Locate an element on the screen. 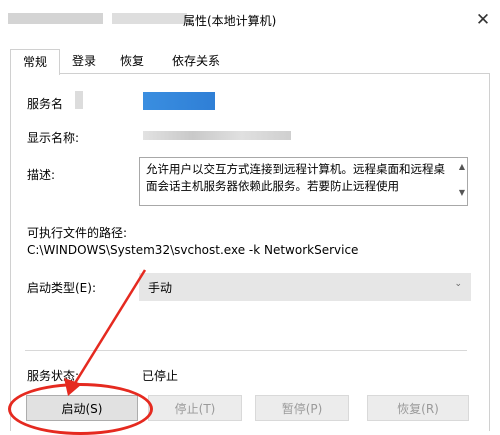 The height and width of the screenshot is (435, 500). path-label: 可执行文件的路径: is located at coordinates (77, 233).